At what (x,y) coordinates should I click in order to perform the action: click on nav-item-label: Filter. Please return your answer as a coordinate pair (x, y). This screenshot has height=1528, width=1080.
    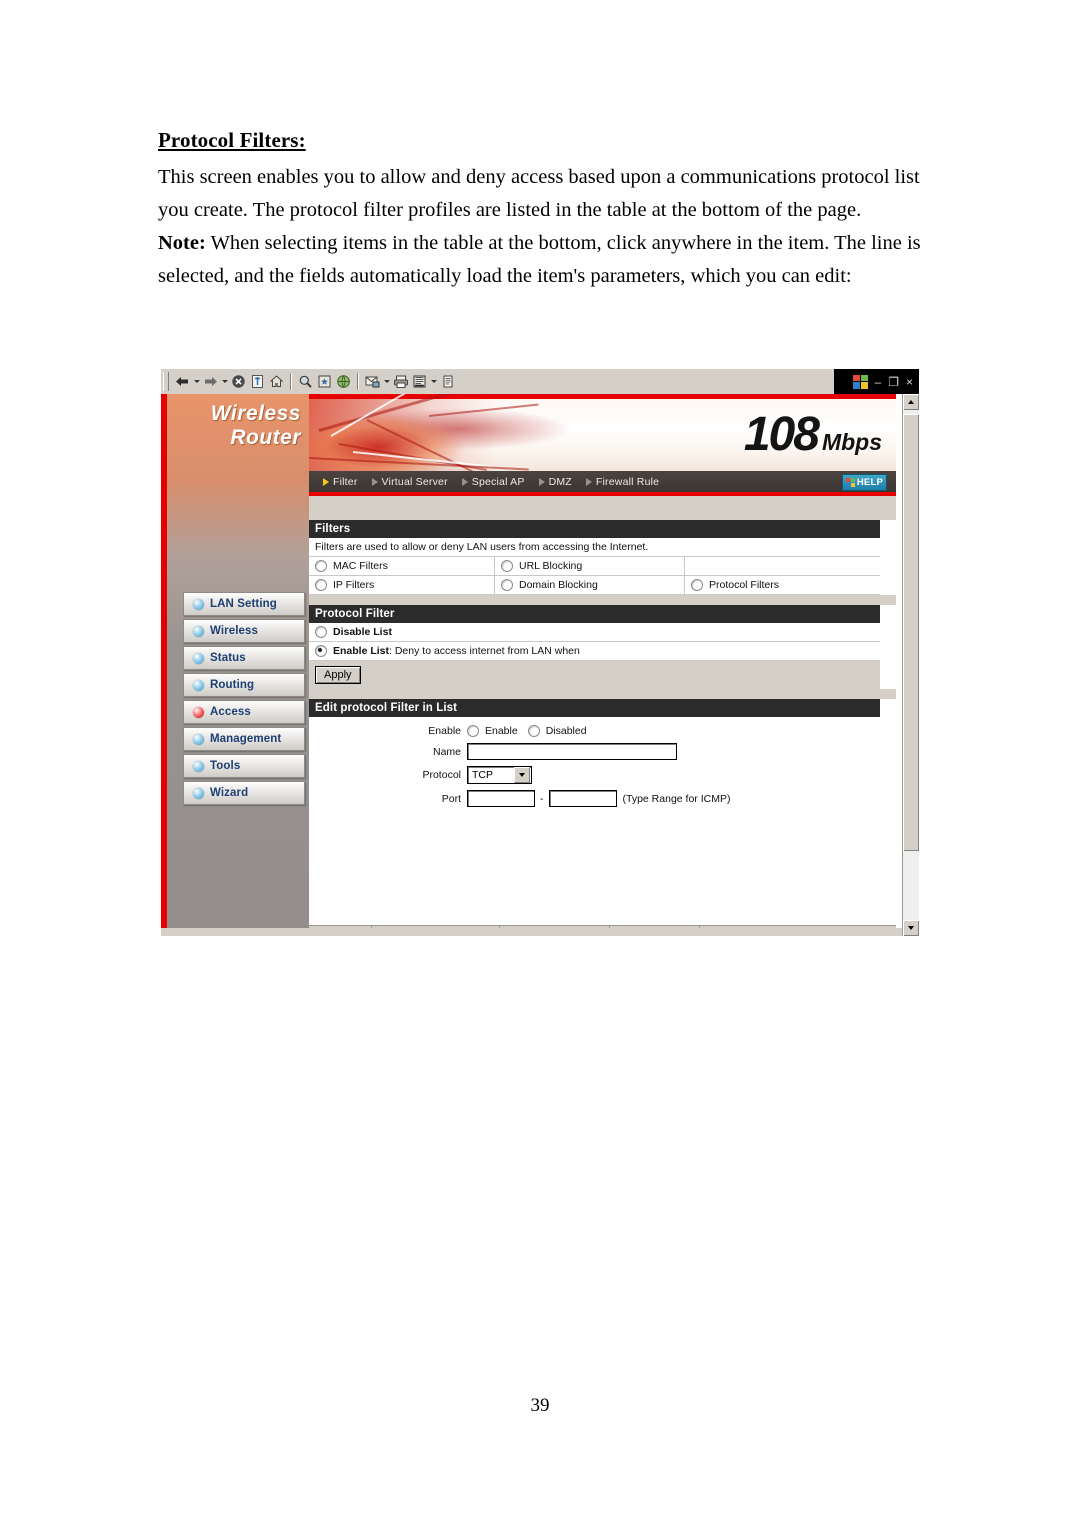
    Looking at the image, I should click on (345, 481).